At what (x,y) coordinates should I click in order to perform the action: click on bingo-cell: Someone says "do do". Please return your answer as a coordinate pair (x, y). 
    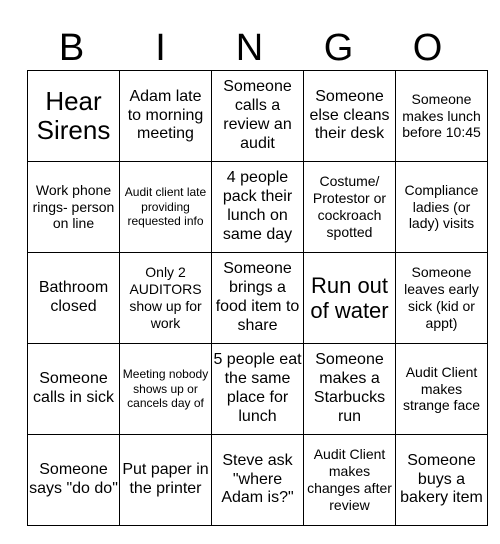
    Looking at the image, I should click on (73, 480).